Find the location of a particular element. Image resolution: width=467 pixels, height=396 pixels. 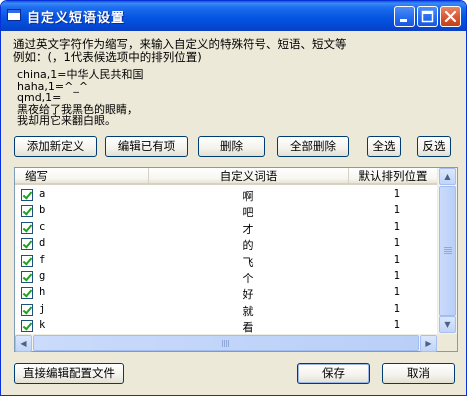

row-phrase: 啊 is located at coordinates (248, 196).